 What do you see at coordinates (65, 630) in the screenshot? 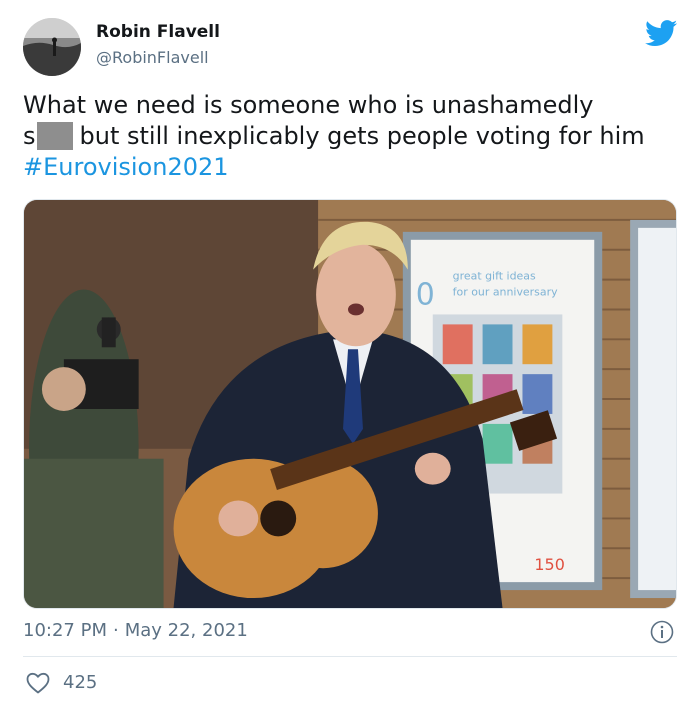
I see `tweet-time: 10:27 PM` at bounding box center [65, 630].